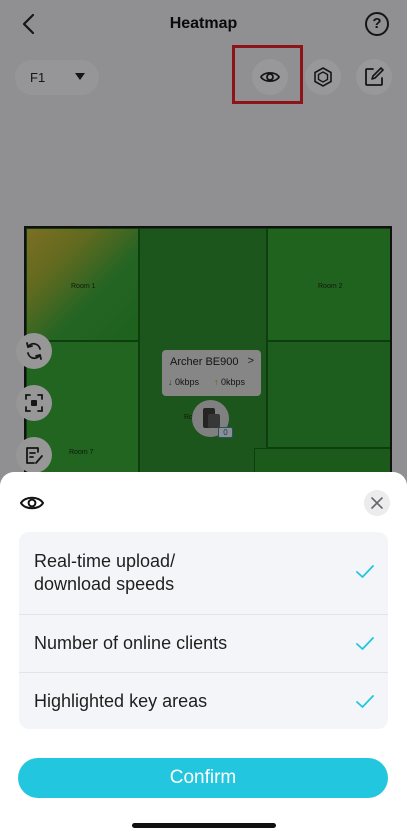 The height and width of the screenshot is (835, 407). Describe the element at coordinates (203, 573) in the screenshot. I see `option-speeds: Real-time upload/ download speeds` at that location.